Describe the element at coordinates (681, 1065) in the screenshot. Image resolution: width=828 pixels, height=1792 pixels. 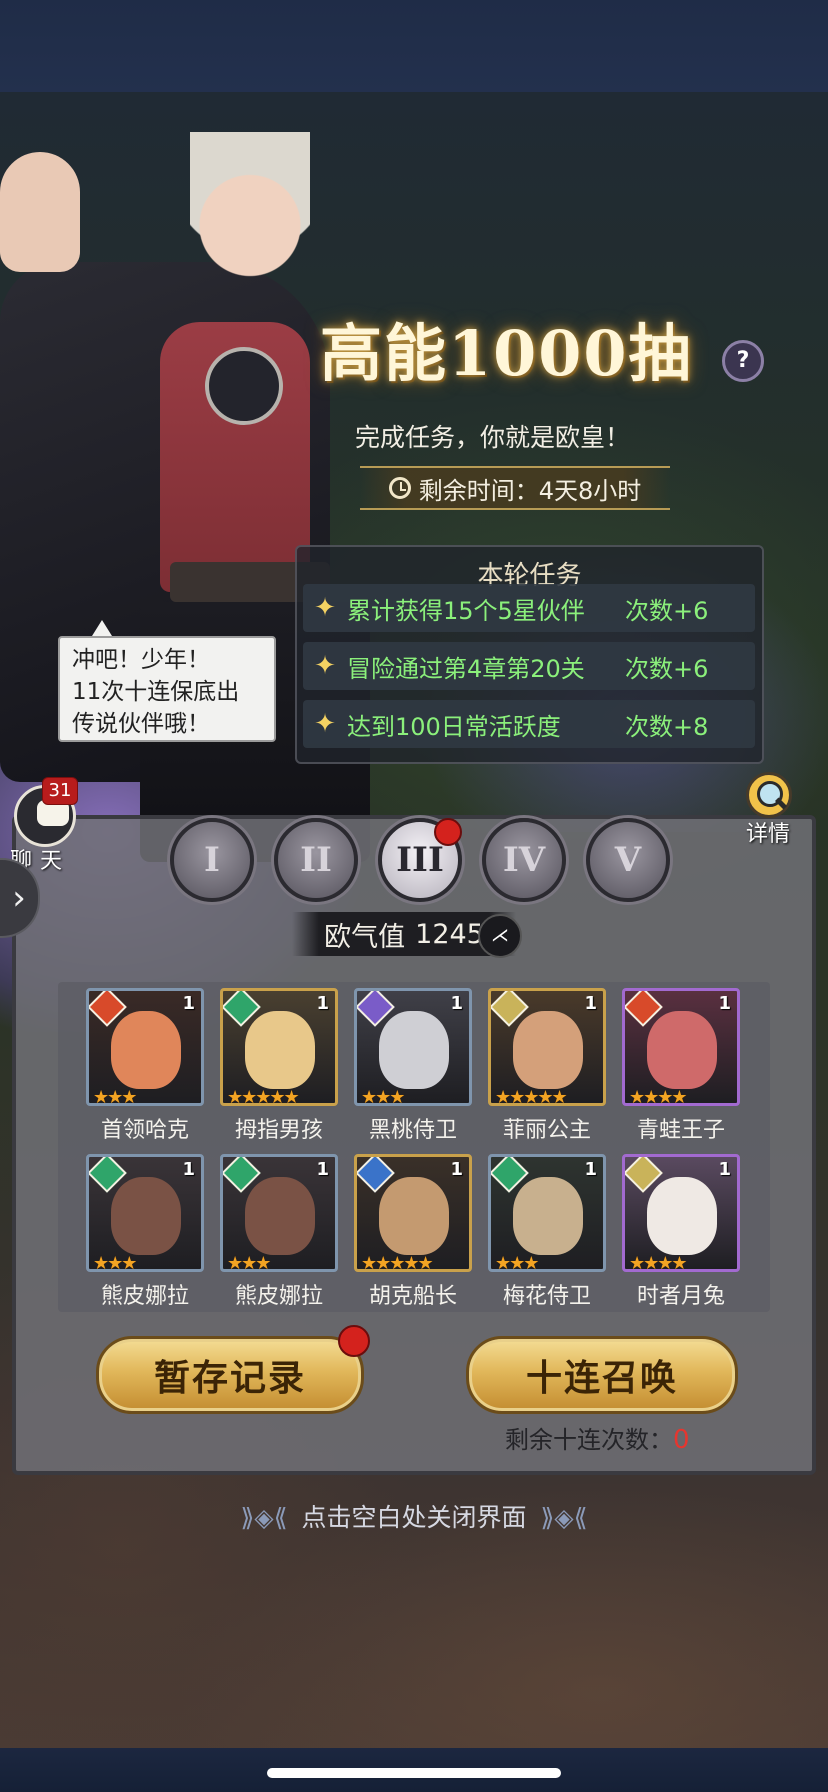
I see `hero-card: 1 ★★★★ 青蛙王子` at that location.